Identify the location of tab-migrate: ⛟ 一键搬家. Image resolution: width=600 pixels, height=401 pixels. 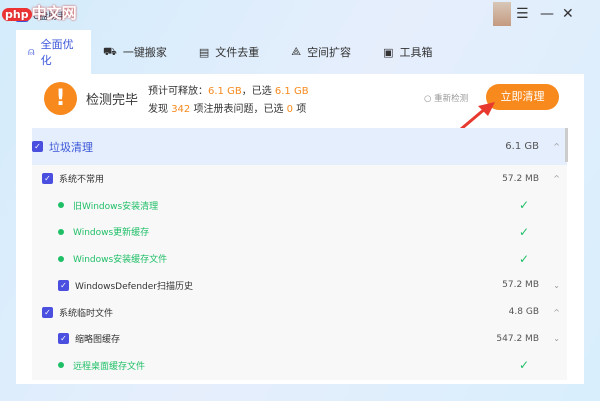
(139, 52).